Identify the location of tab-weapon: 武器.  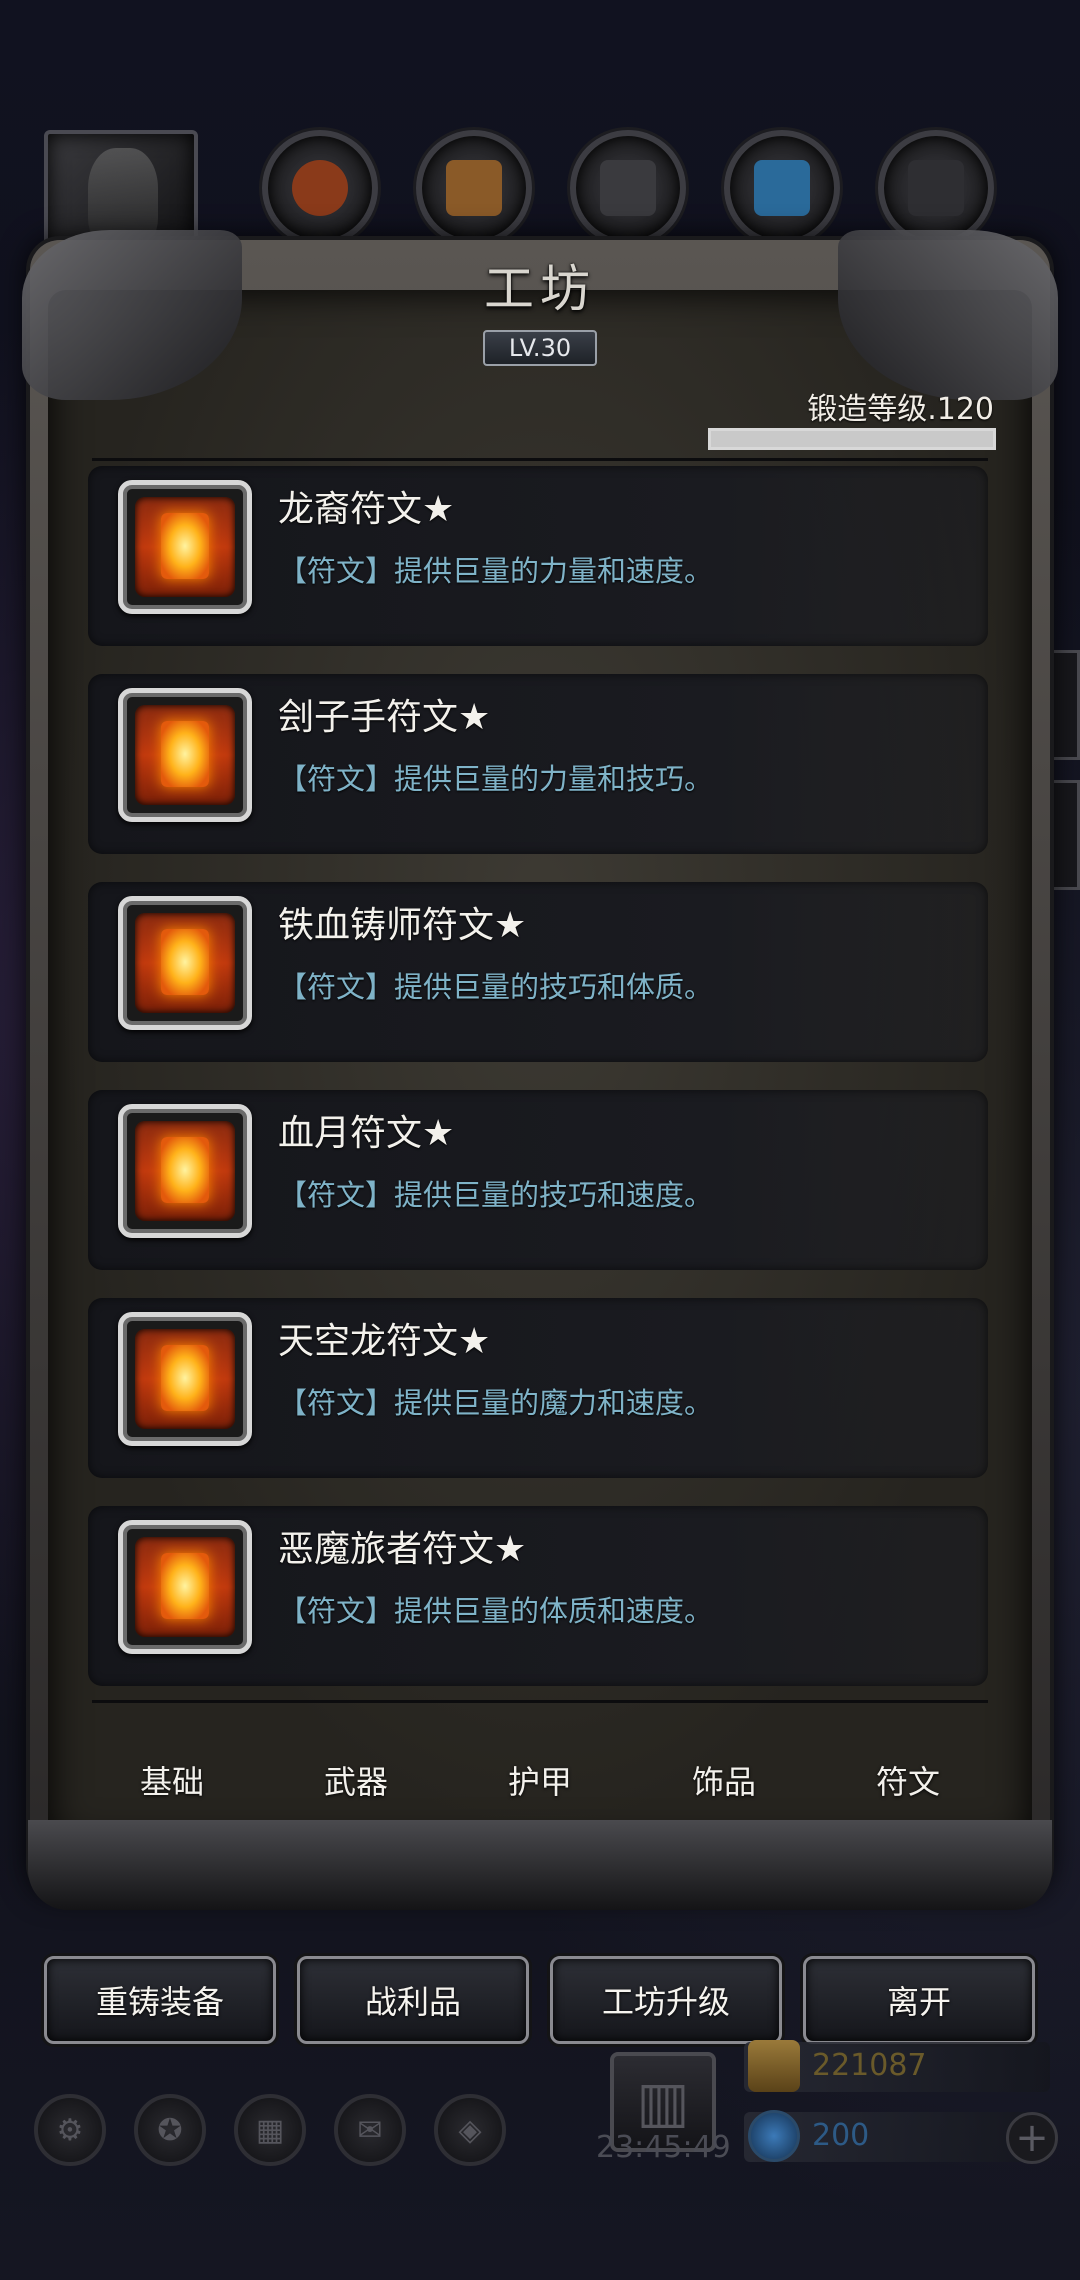
(356, 1780).